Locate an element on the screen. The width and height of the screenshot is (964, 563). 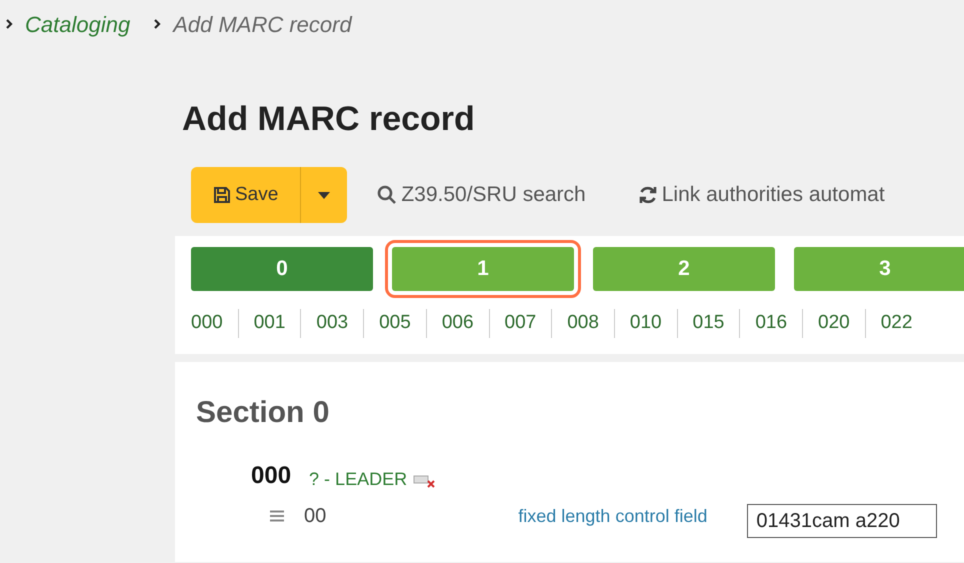
breadcrumb-link: Cataloging is located at coordinates (77, 24).